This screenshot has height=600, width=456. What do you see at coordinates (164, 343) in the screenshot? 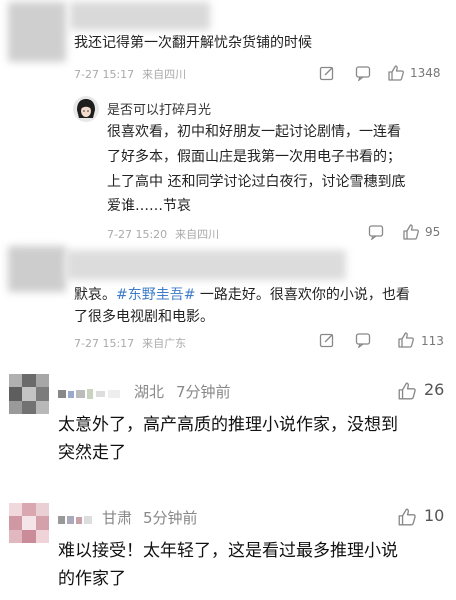
I see `comment-location: 来自广东` at bounding box center [164, 343].